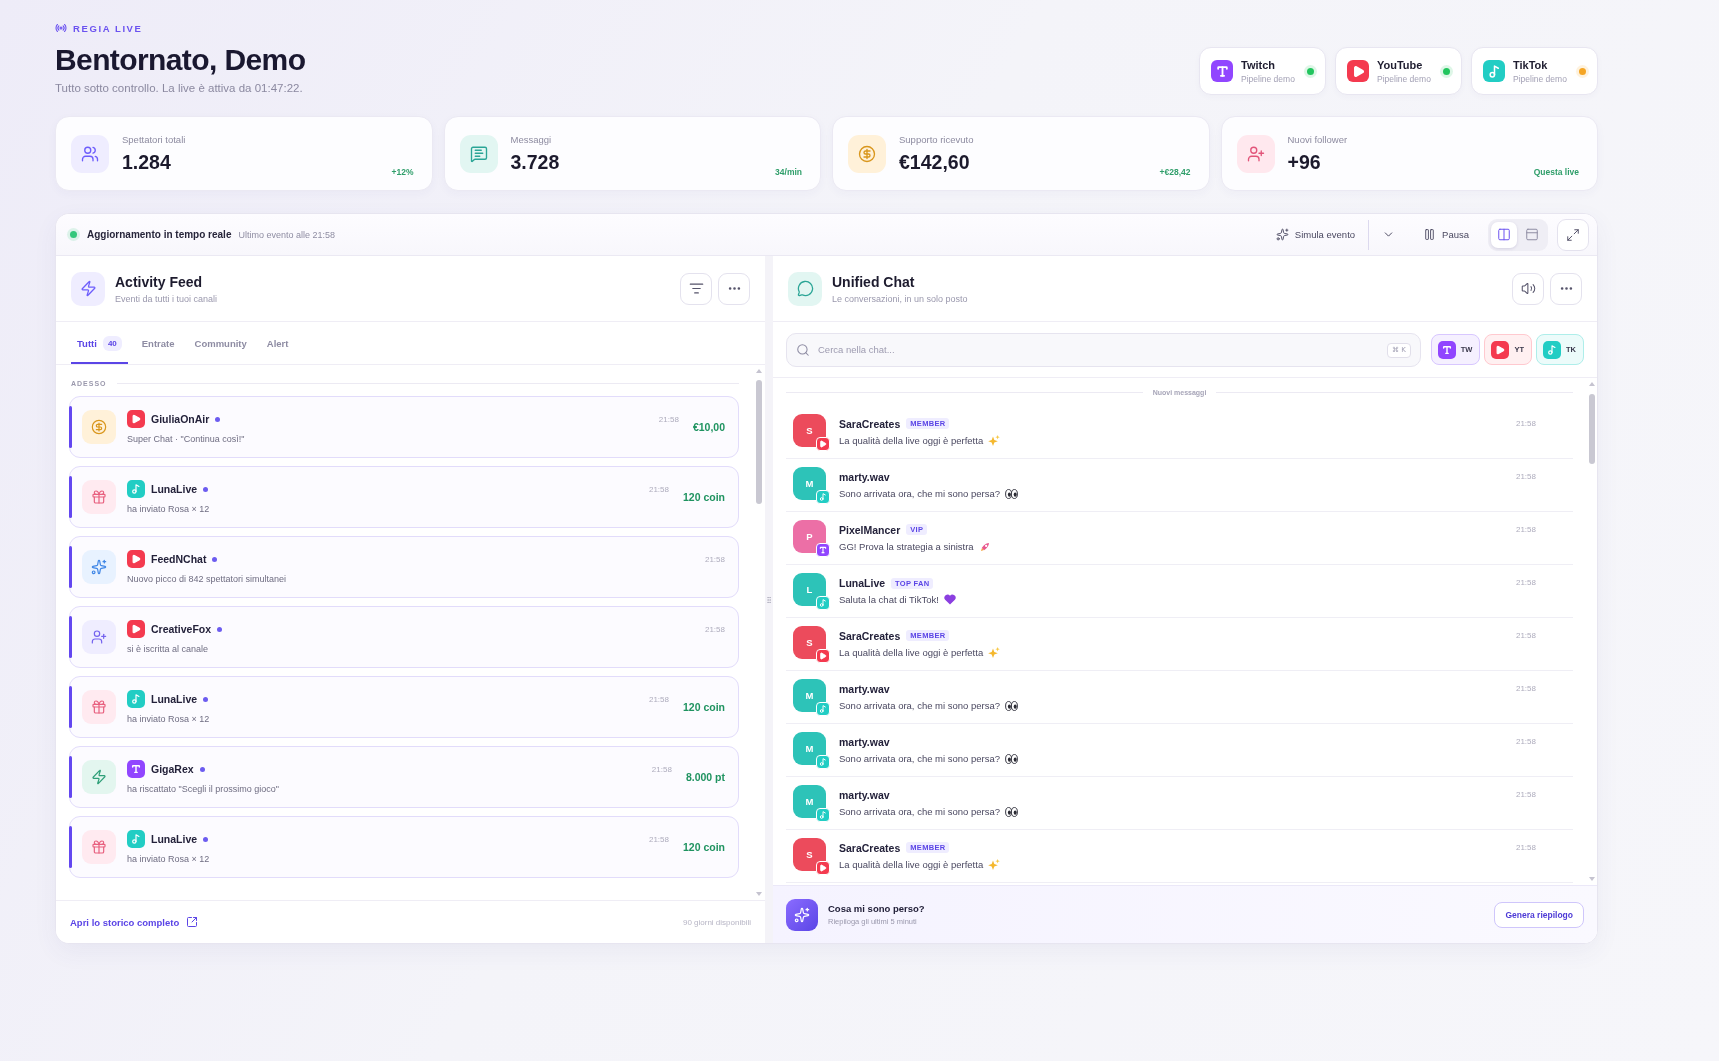 The width and height of the screenshot is (1719, 1061). Describe the element at coordinates (788, 172) in the screenshot. I see `stat-delta: 34/min` at that location.